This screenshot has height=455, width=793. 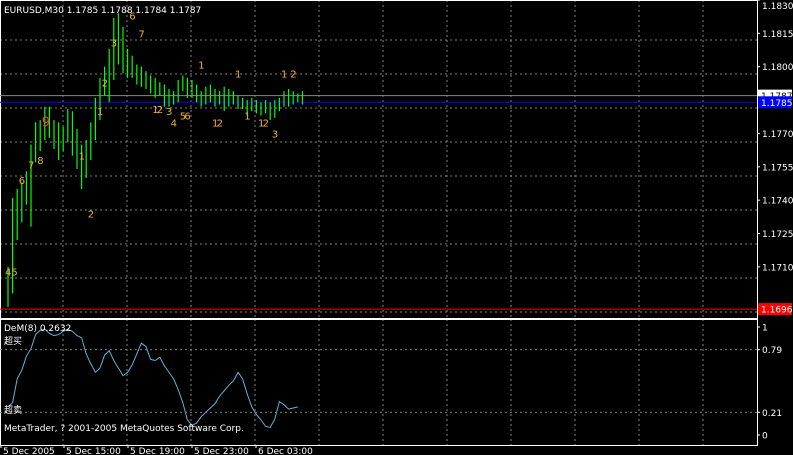 I want to click on x-tick-label: 5 Dec 15:00, so click(x=93, y=451).